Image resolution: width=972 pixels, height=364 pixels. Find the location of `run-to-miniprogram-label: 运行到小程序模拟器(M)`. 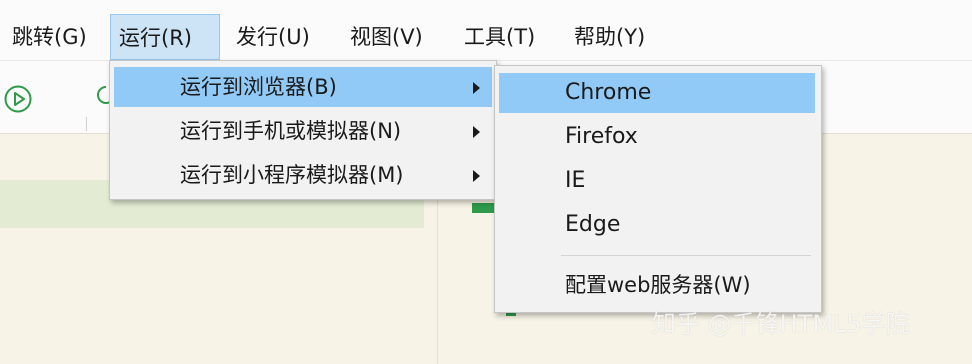

run-to-miniprogram-label: 运行到小程序模拟器(M) is located at coordinates (292, 175).